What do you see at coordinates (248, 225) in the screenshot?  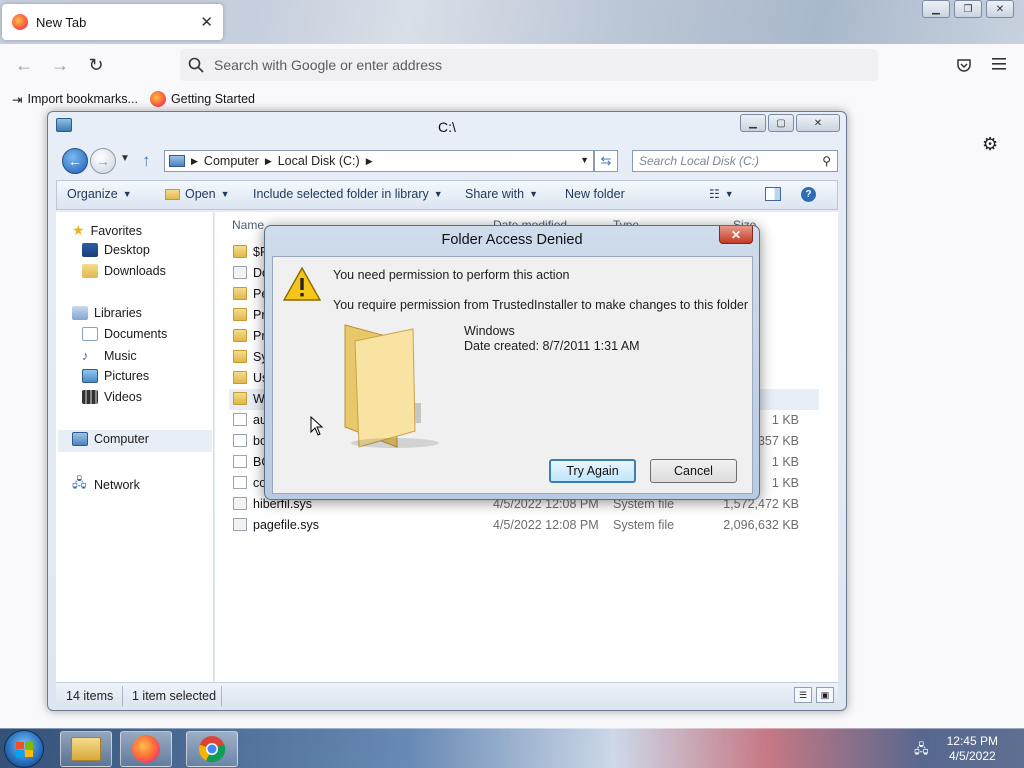 I see `column-header-name: Name` at bounding box center [248, 225].